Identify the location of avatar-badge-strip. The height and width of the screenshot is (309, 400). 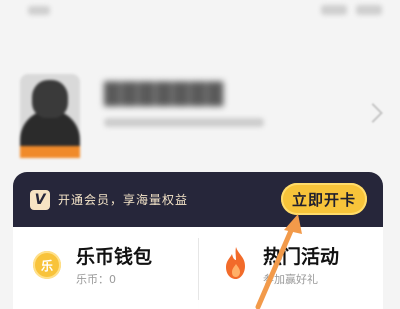
(50, 152).